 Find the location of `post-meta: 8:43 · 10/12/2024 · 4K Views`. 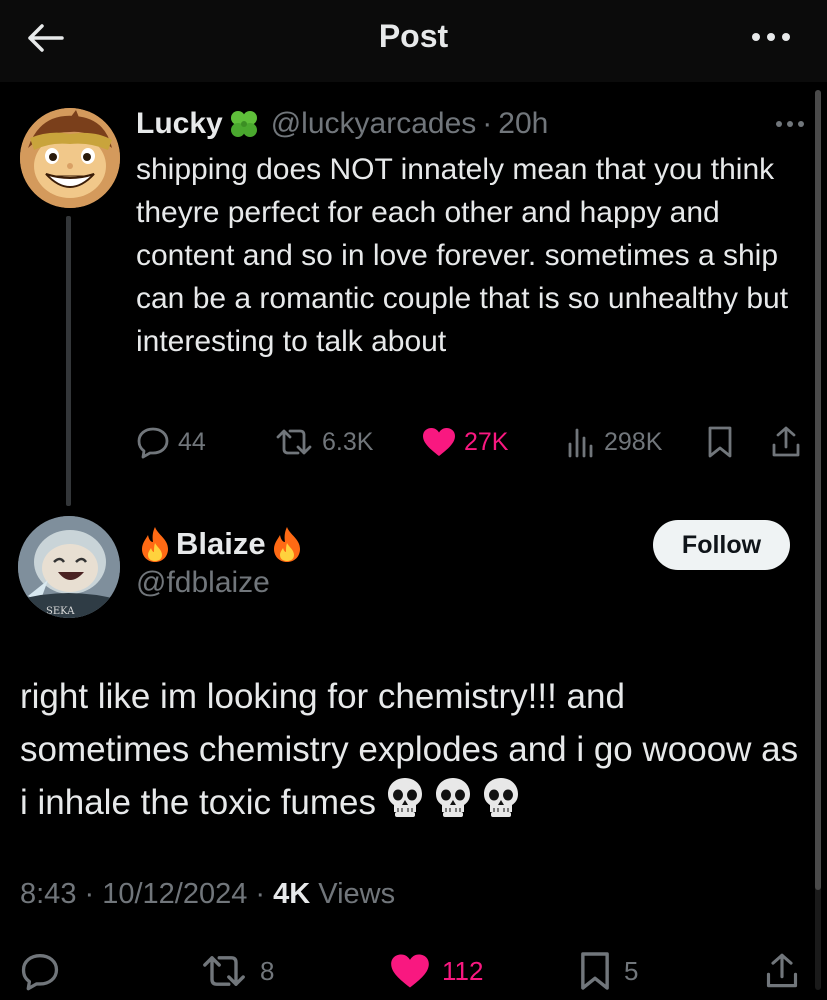

post-meta: 8:43 · 10/12/2024 · 4K Views is located at coordinates (207, 894).